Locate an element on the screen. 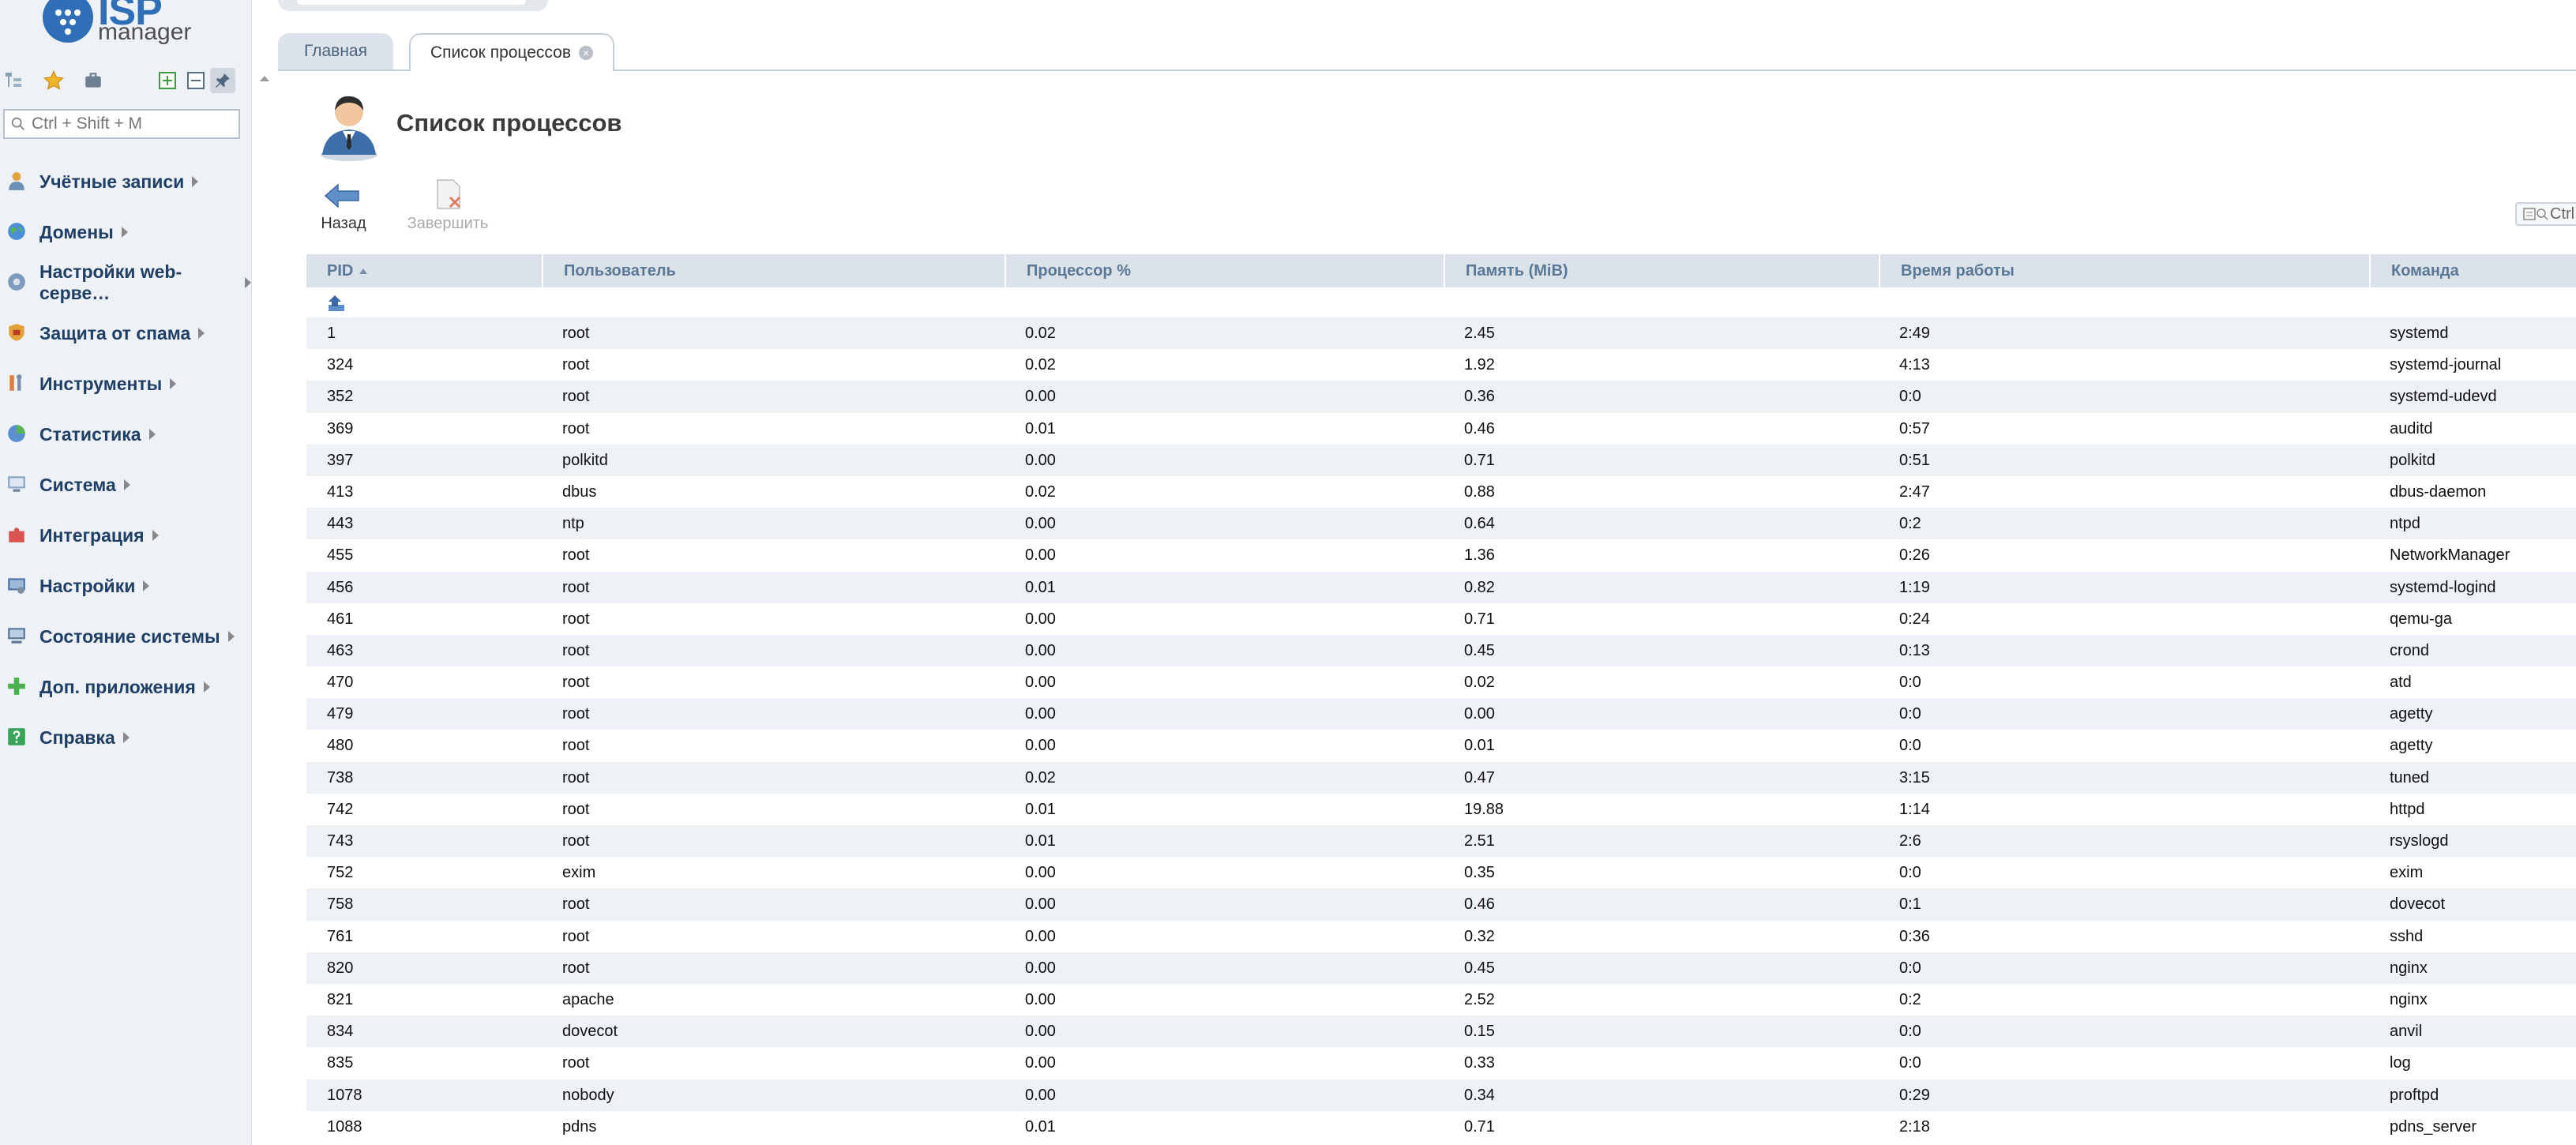 The width and height of the screenshot is (2576, 1145). close-icon: × is located at coordinates (585, 53).